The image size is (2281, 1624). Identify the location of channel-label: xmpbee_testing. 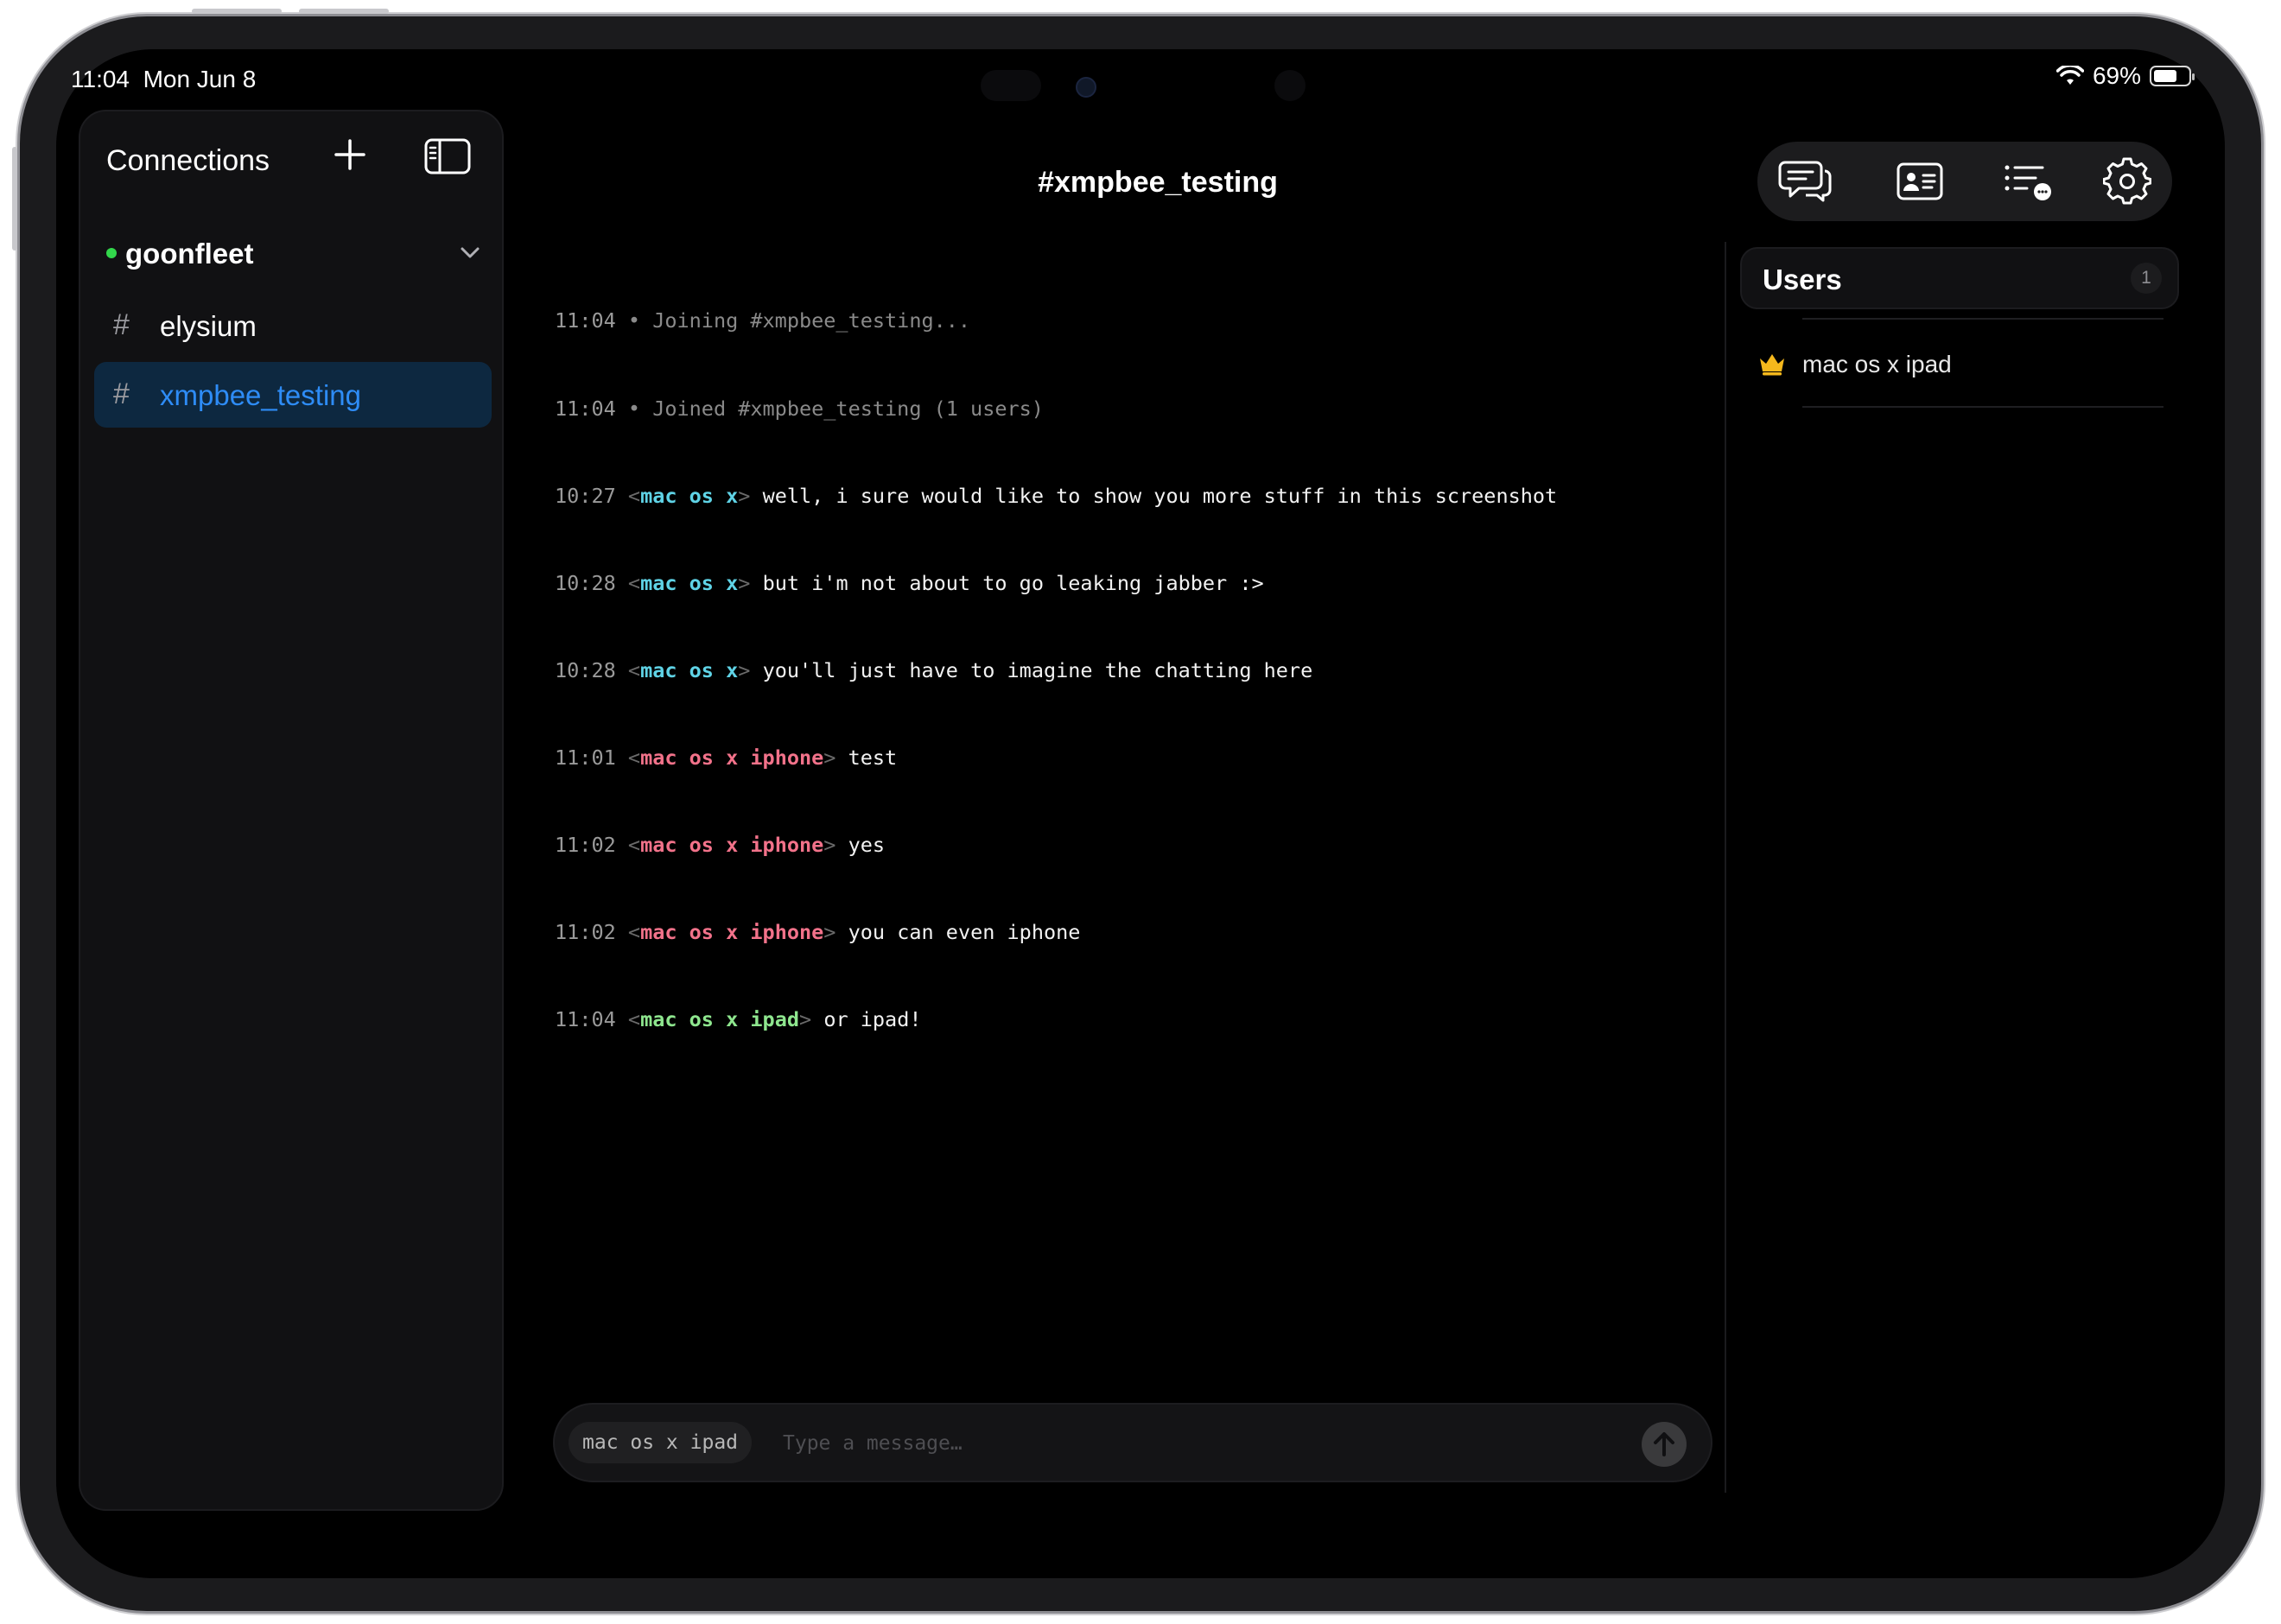
(260, 395).